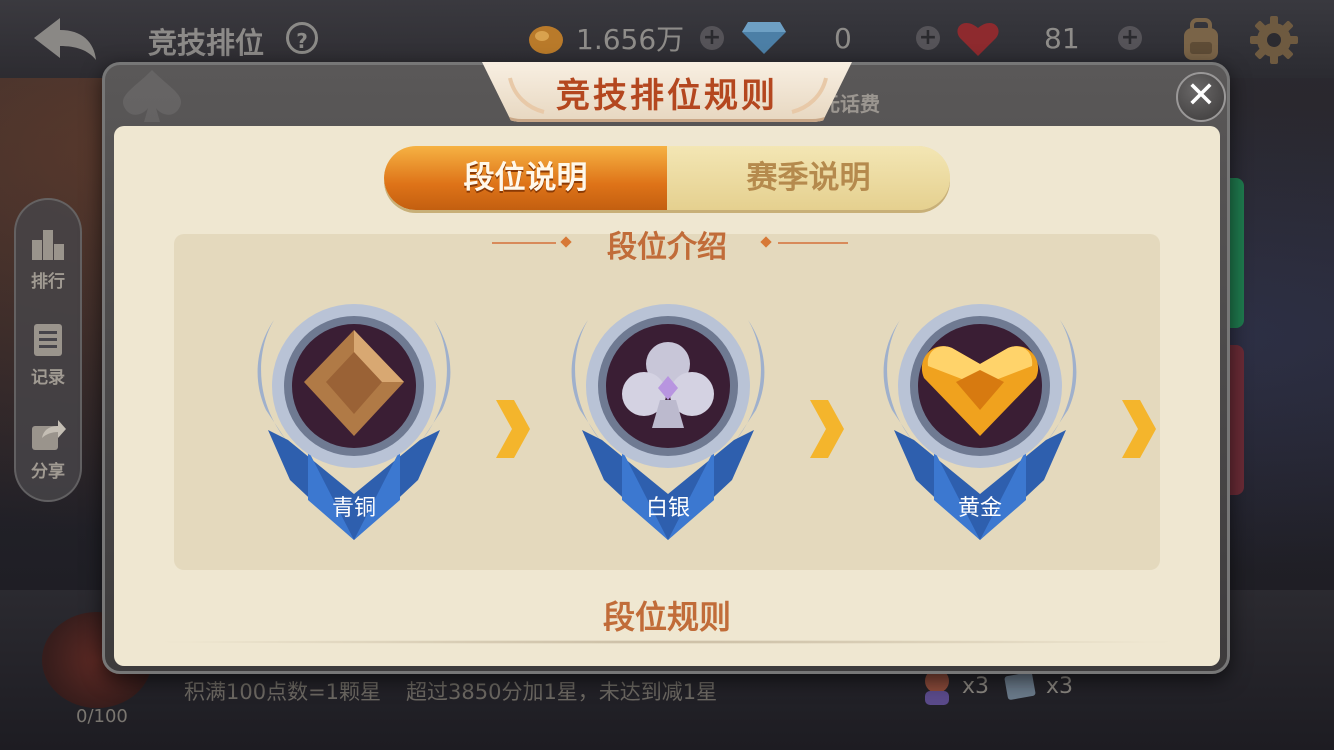 The height and width of the screenshot is (750, 1334). What do you see at coordinates (1274, 40) in the screenshot?
I see `settings-gear-icon` at bounding box center [1274, 40].